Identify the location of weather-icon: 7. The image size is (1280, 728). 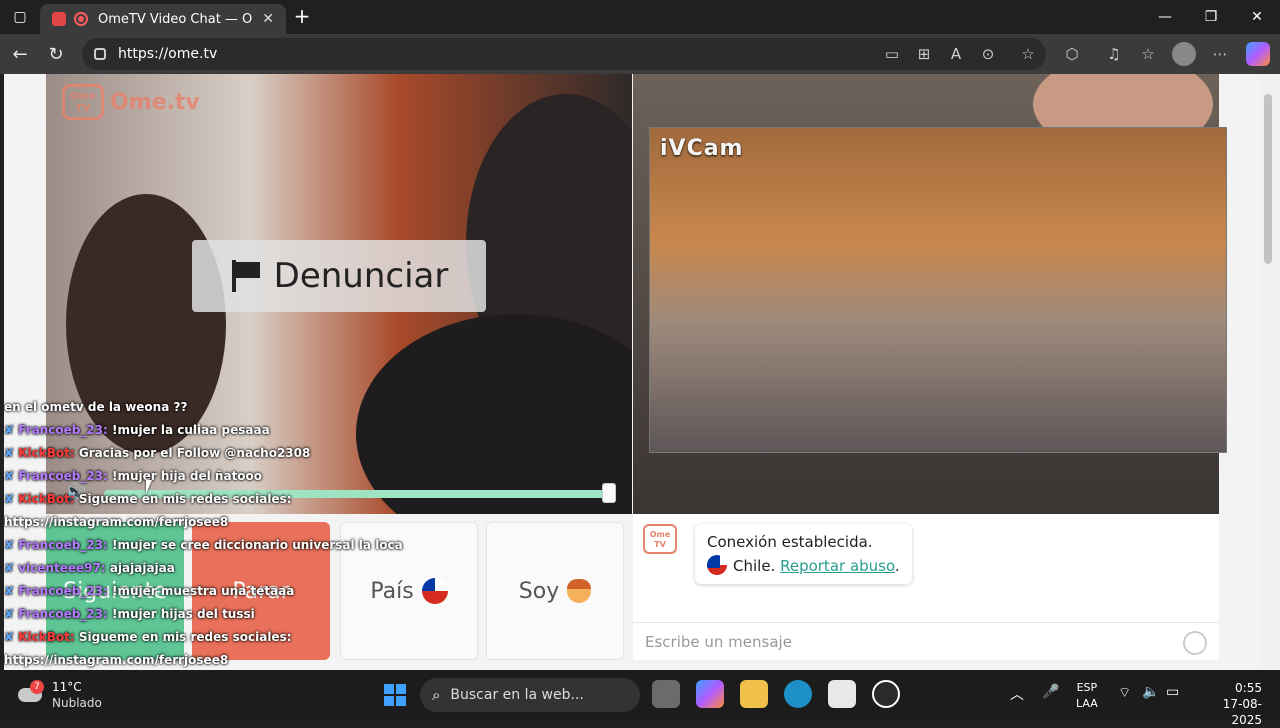
(32, 692).